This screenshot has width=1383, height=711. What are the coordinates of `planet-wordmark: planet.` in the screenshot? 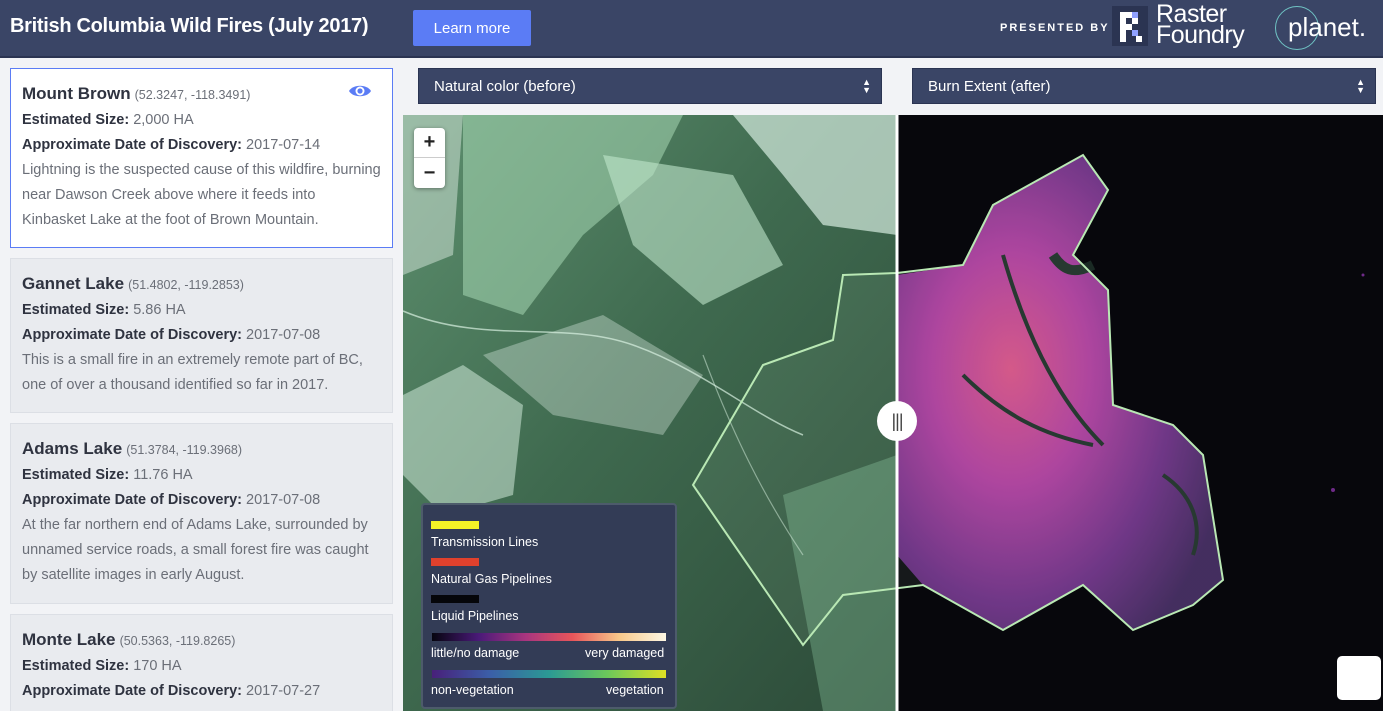 It's located at (1327, 27).